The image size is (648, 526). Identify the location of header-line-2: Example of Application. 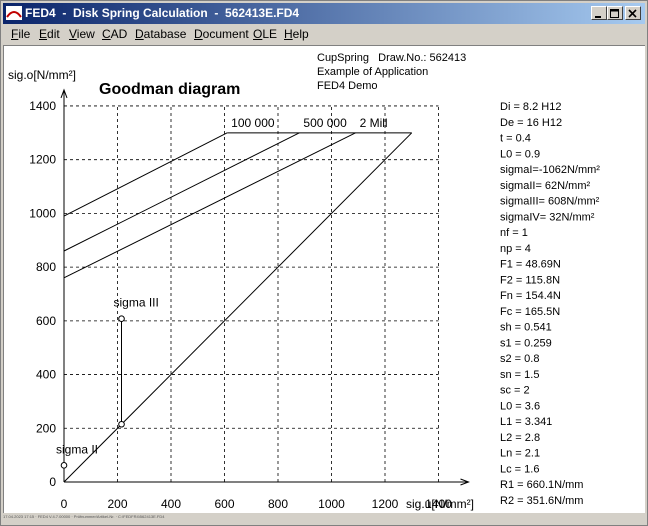
(372, 72).